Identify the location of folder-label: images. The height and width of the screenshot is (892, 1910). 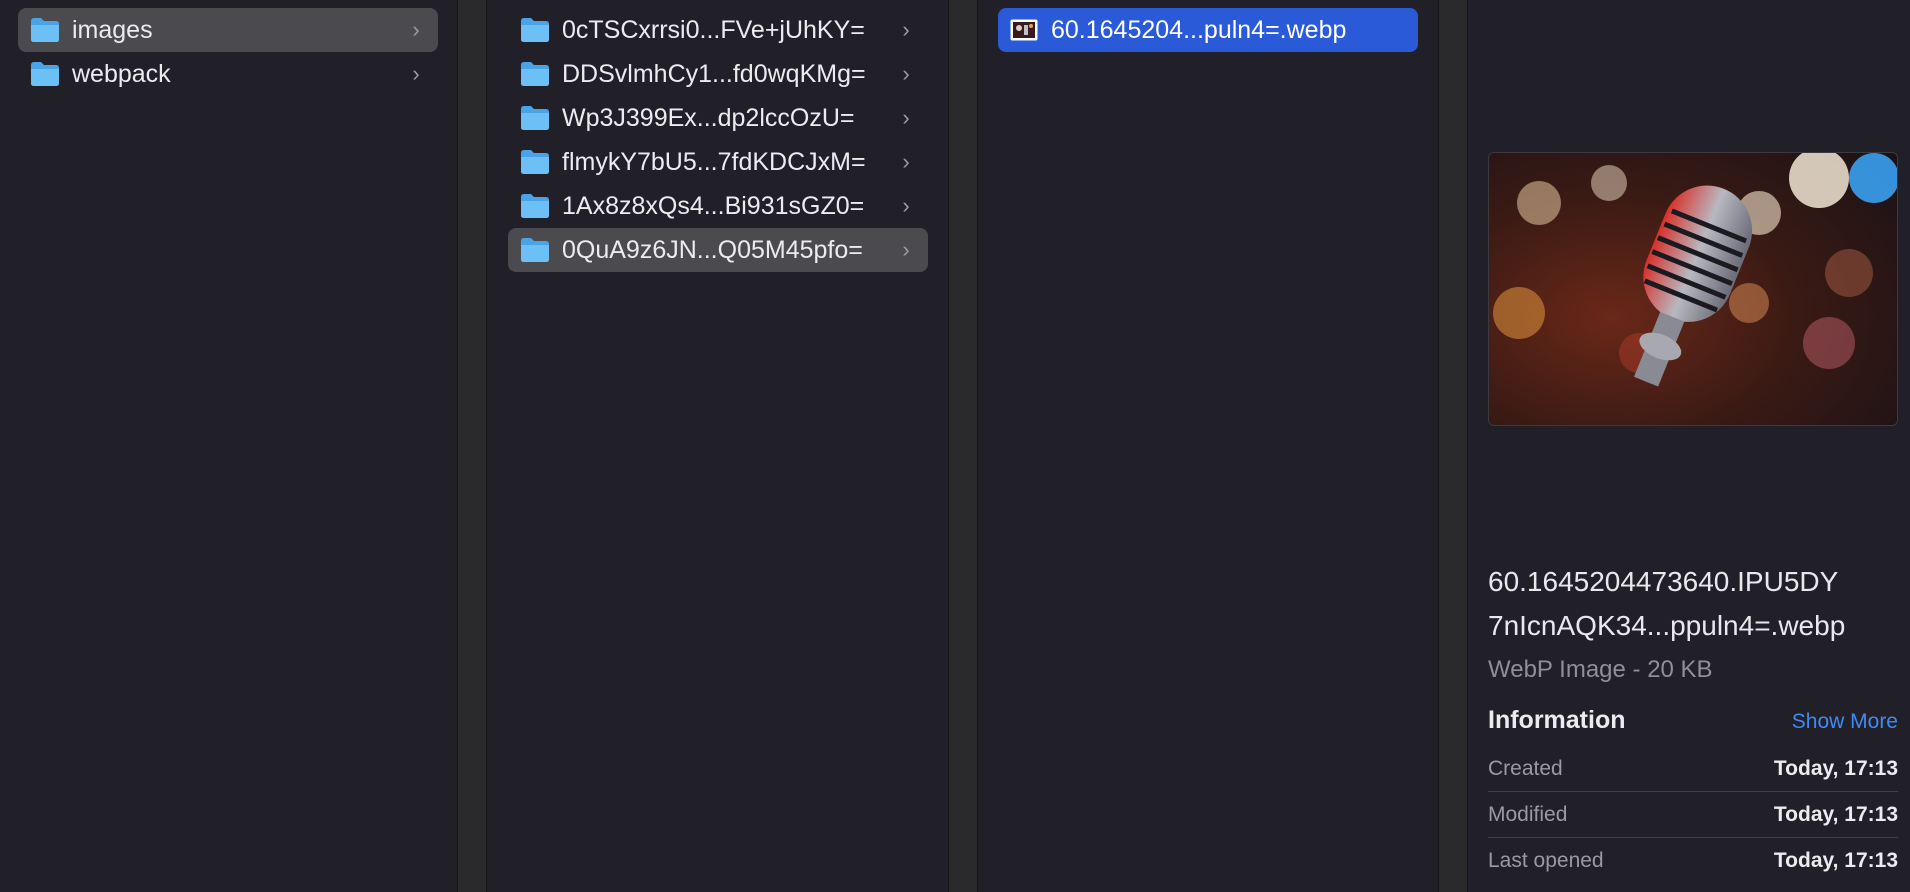
(112, 29).